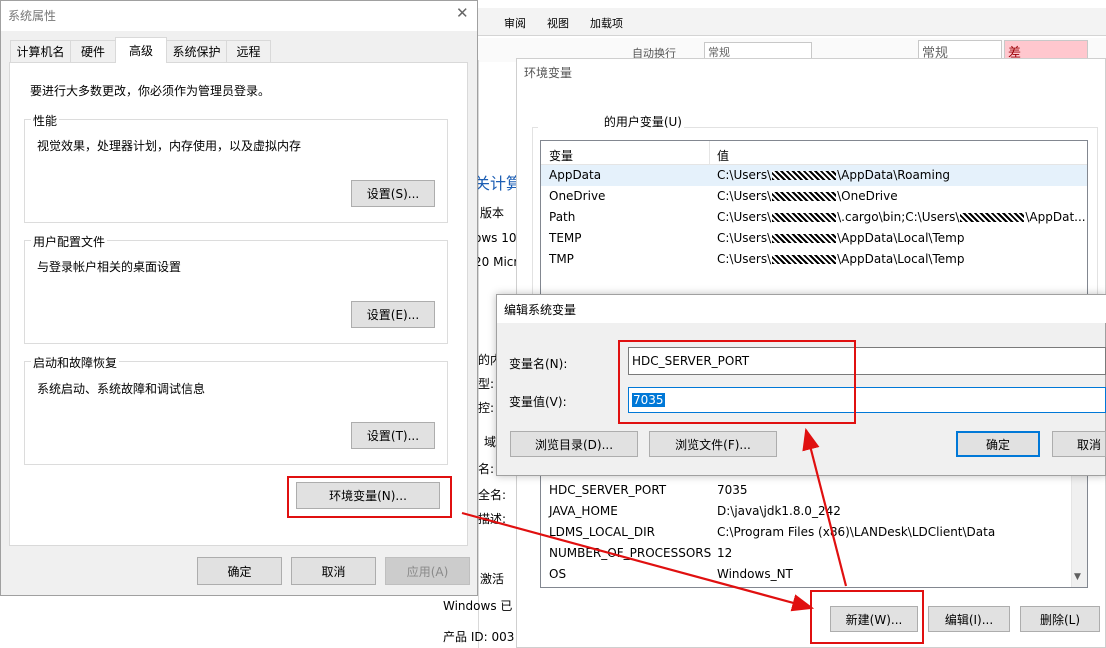  Describe the element at coordinates (825, 507) in the screenshot. I see `arrow-new-to-edit` at that location.